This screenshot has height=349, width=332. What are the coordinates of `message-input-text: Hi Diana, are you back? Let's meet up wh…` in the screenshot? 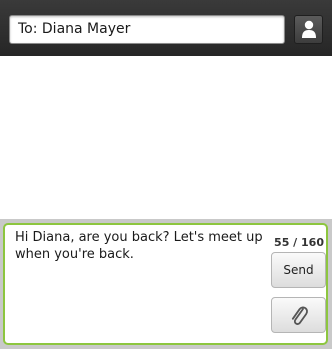 It's located at (139, 246).